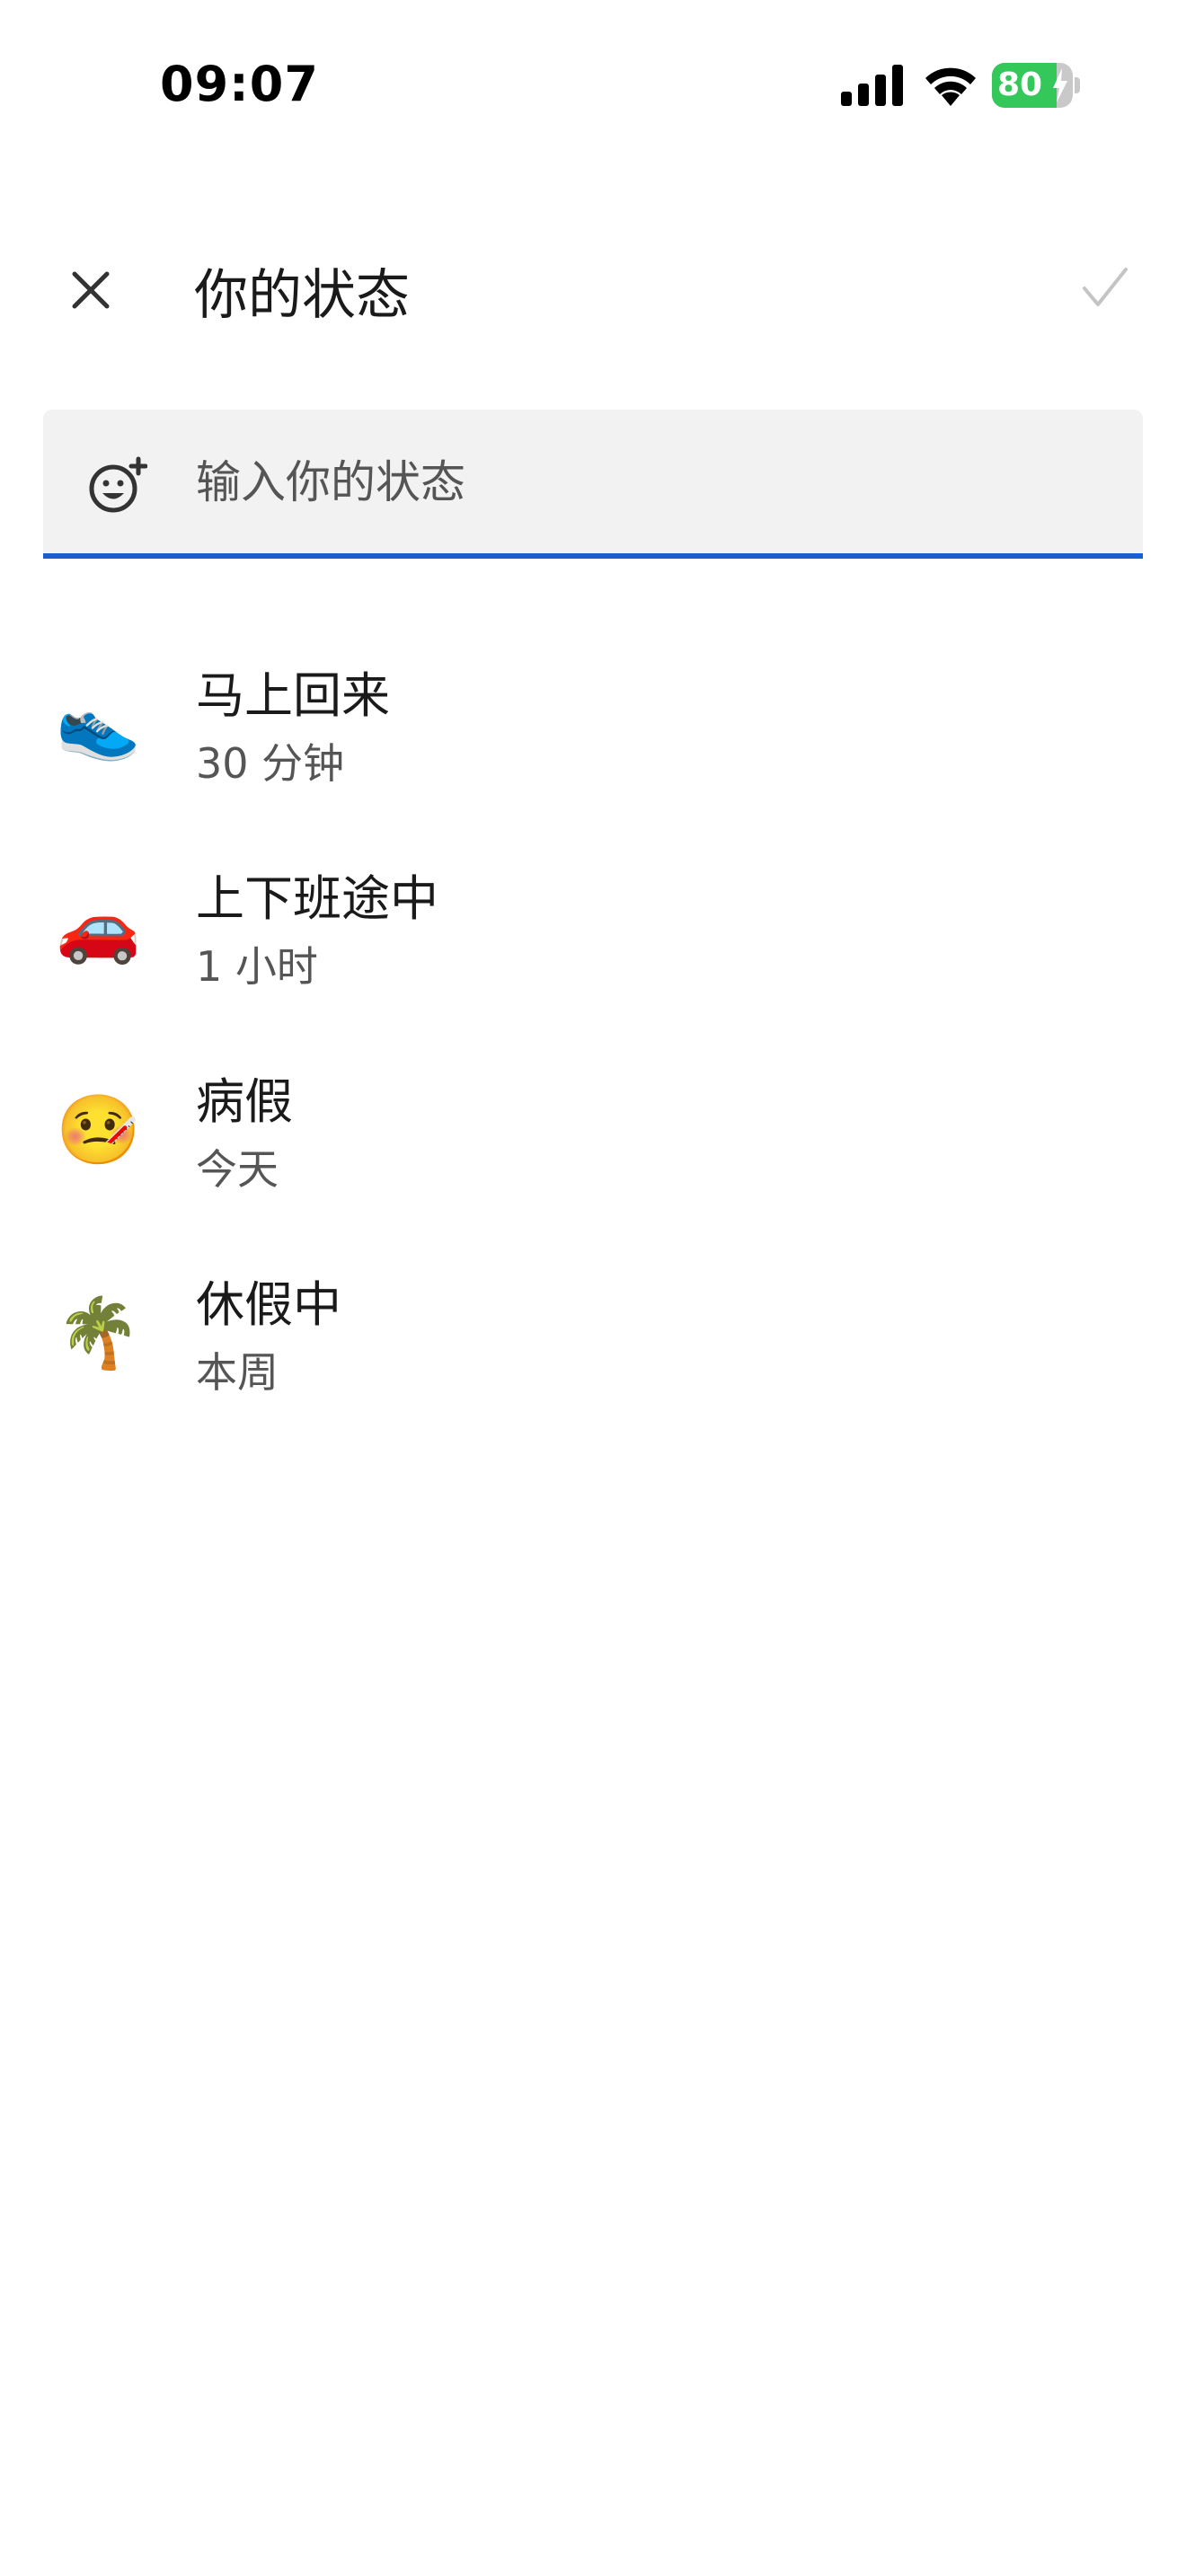  I want to click on list-item: 🤒 病假 今天, so click(593, 1138).